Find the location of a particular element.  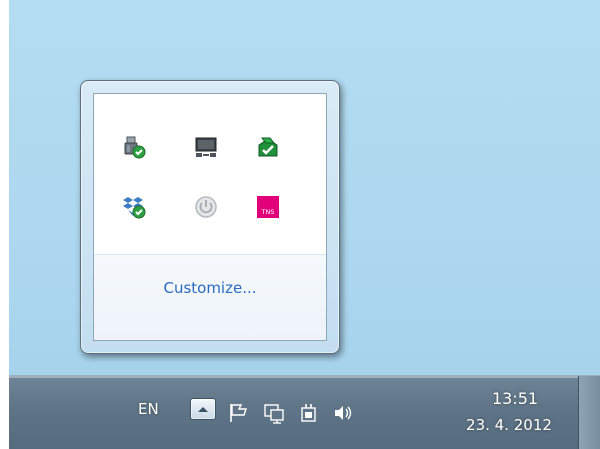

chevron-up-icon is located at coordinates (203, 409).